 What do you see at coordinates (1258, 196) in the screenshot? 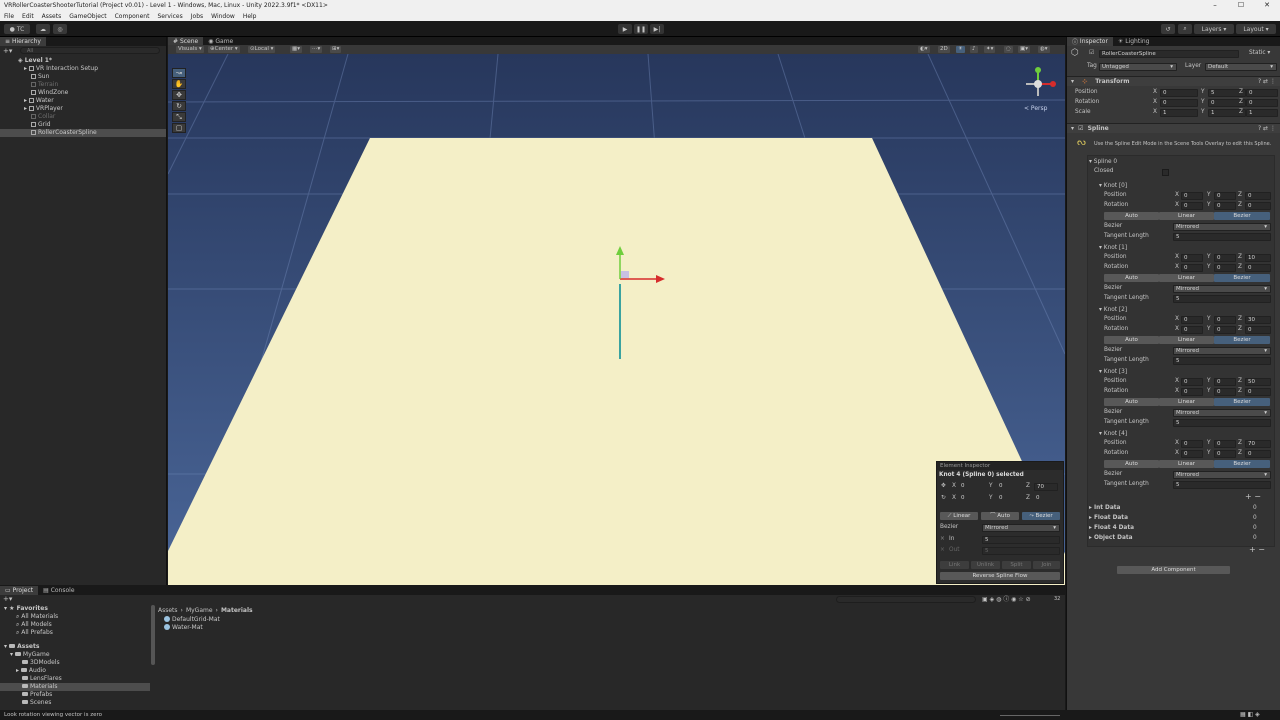
I see `knot-pos-z: 0` at bounding box center [1258, 196].